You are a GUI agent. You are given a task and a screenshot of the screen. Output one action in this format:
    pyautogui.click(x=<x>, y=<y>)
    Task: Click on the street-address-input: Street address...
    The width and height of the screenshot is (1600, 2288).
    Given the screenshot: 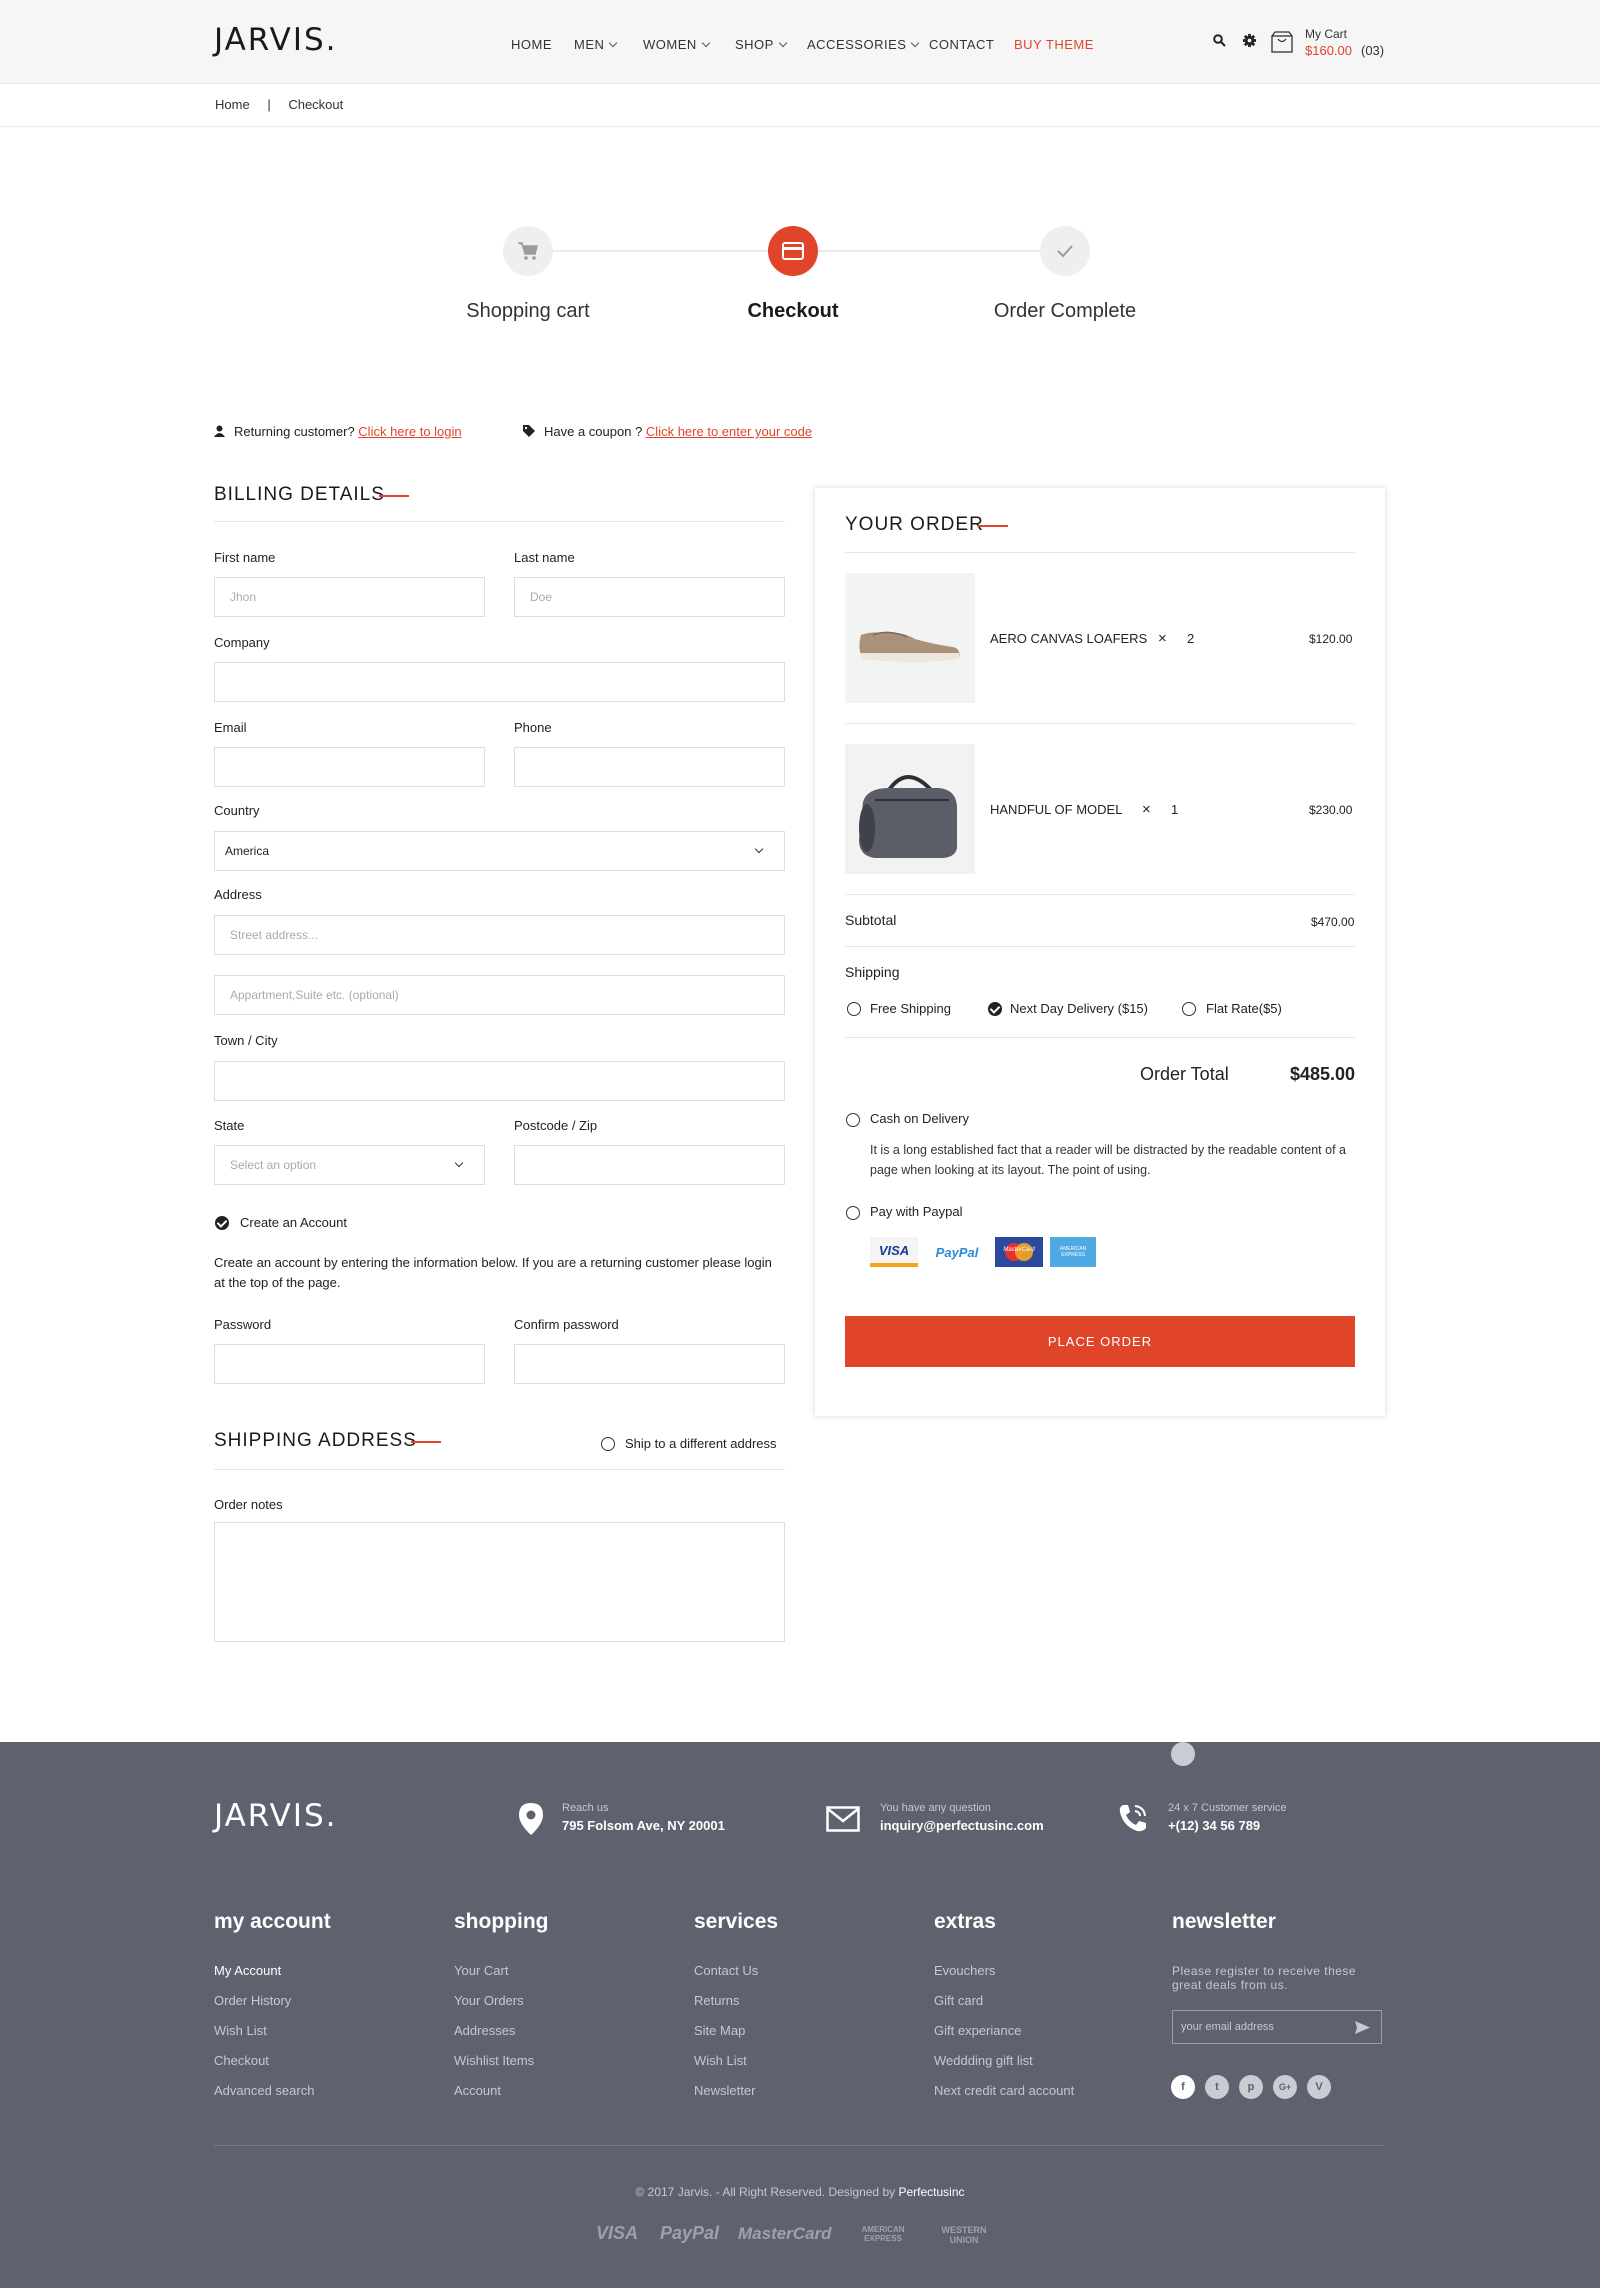 What is the action you would take?
    pyautogui.click(x=499, y=935)
    